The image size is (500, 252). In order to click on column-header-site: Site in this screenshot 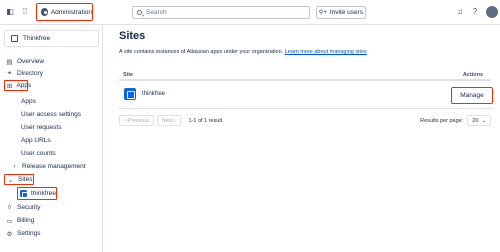, I will do `click(128, 75)`.